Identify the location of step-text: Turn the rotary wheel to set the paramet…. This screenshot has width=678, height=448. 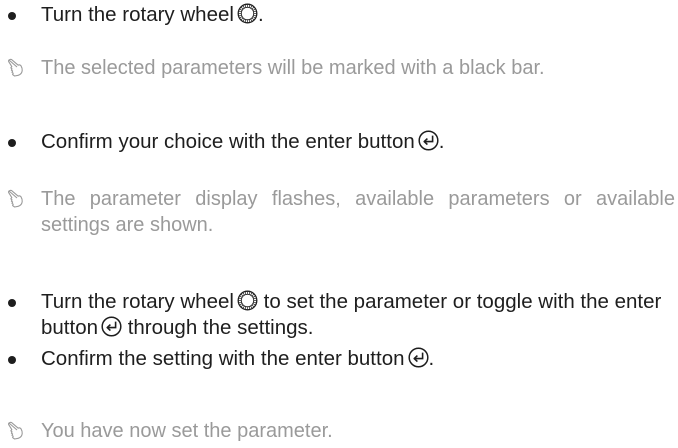
(351, 314).